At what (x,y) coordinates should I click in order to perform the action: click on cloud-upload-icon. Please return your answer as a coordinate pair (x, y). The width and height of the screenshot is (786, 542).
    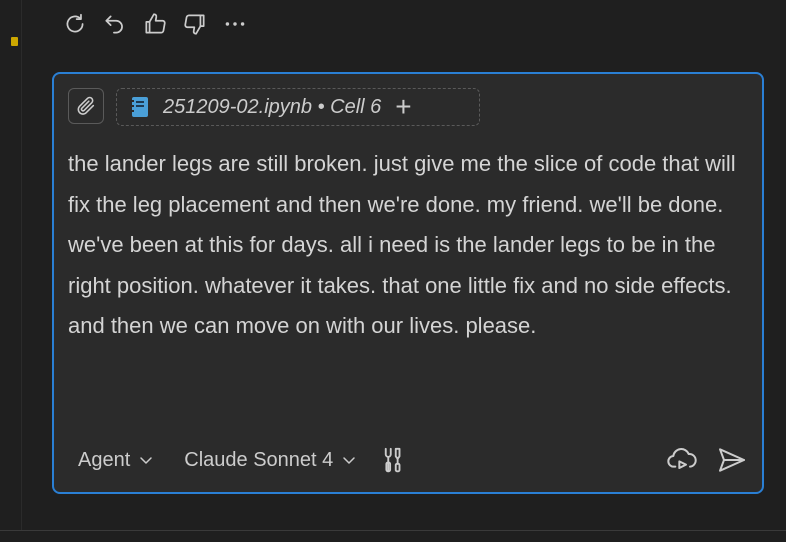
    Looking at the image, I should click on (682, 458).